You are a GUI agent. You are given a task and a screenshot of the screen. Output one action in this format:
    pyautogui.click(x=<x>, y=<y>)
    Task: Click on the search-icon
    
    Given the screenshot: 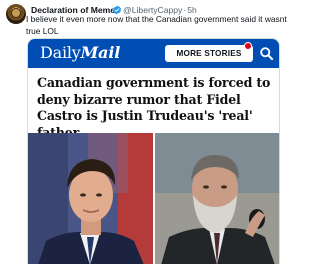 What is the action you would take?
    pyautogui.click(x=266, y=53)
    